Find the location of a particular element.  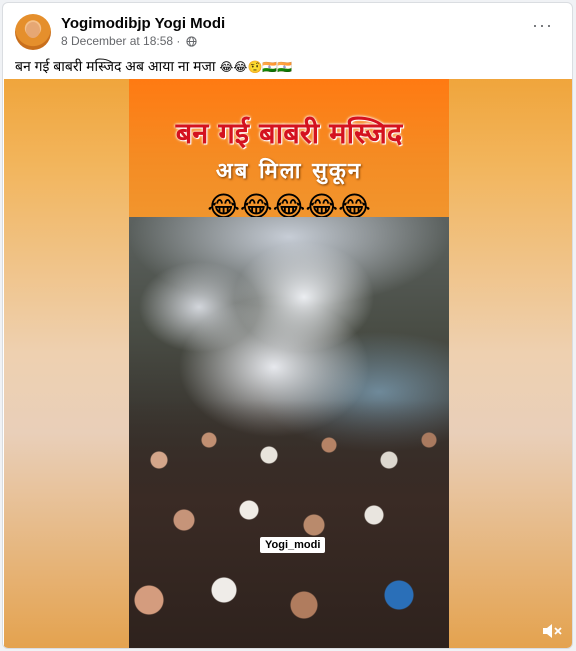

volume-muted-icon is located at coordinates (552, 631).